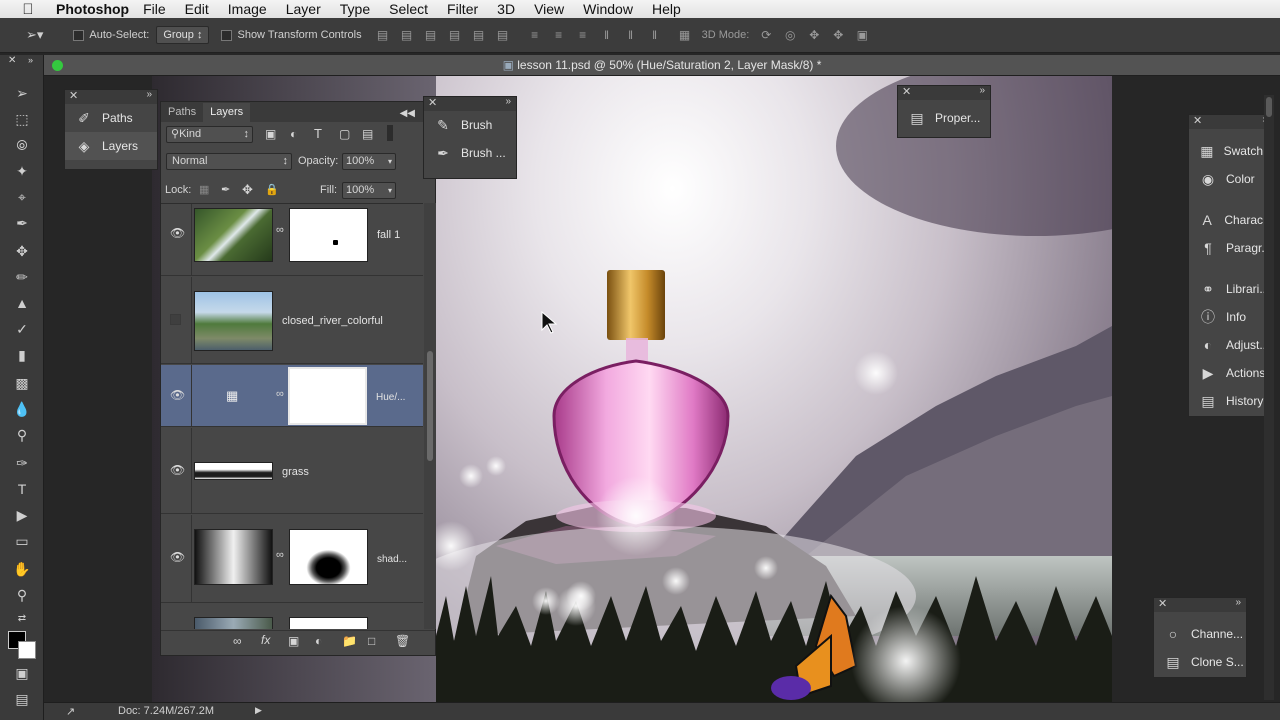 This screenshot has width=1280, height=720. I want to click on panel-item-brush: ✎ Brush, so click(470, 125).